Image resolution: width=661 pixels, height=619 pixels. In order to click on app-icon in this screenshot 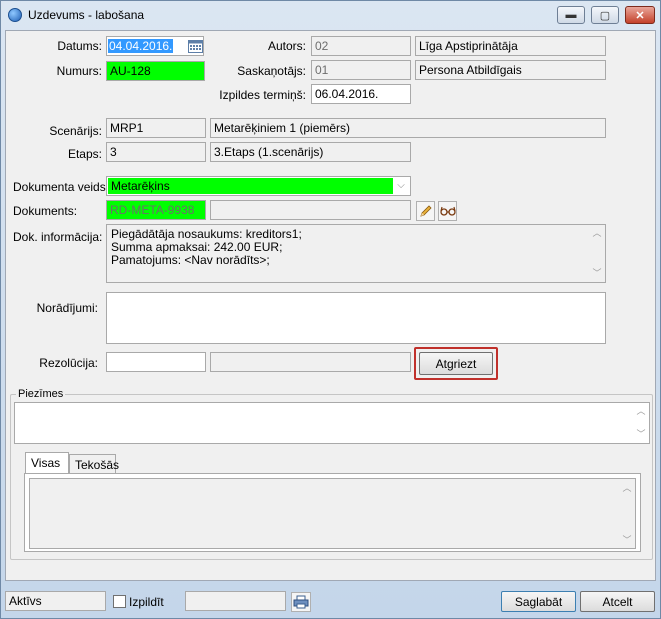, I will do `click(15, 15)`.